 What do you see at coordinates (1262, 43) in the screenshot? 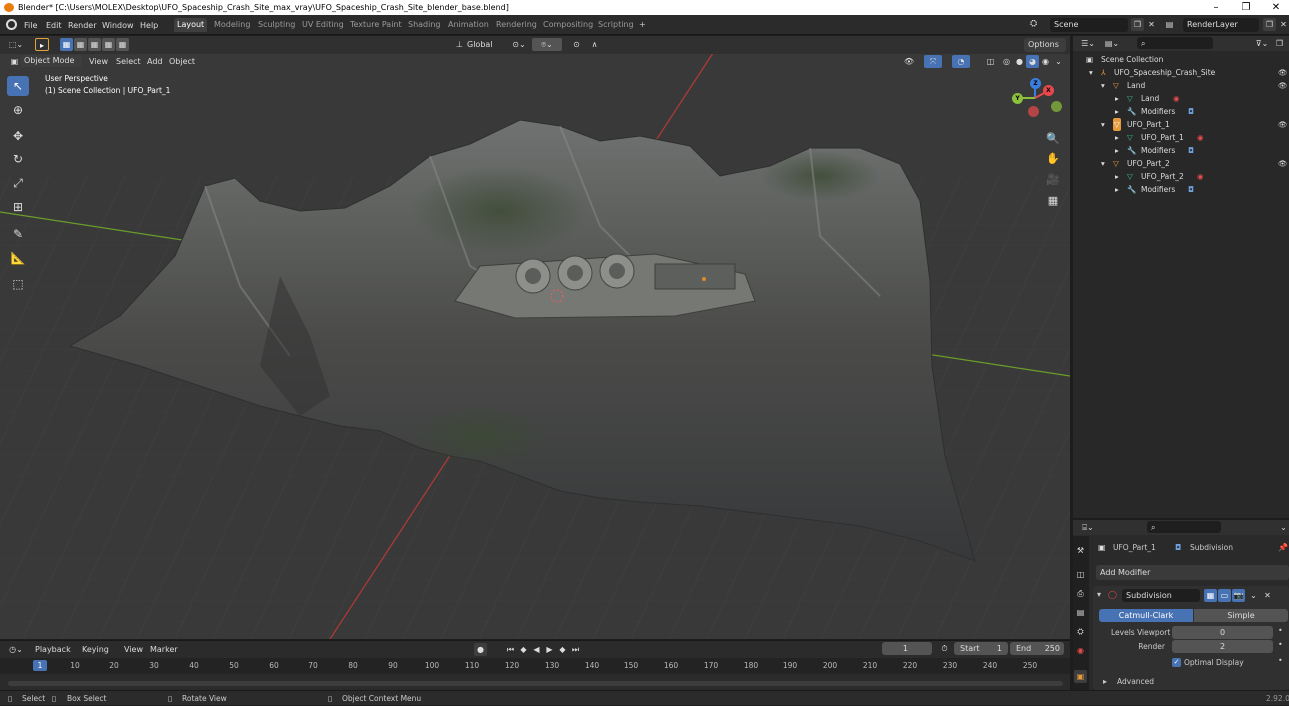
I see `filter-icon: ⊽⌄` at bounding box center [1262, 43].